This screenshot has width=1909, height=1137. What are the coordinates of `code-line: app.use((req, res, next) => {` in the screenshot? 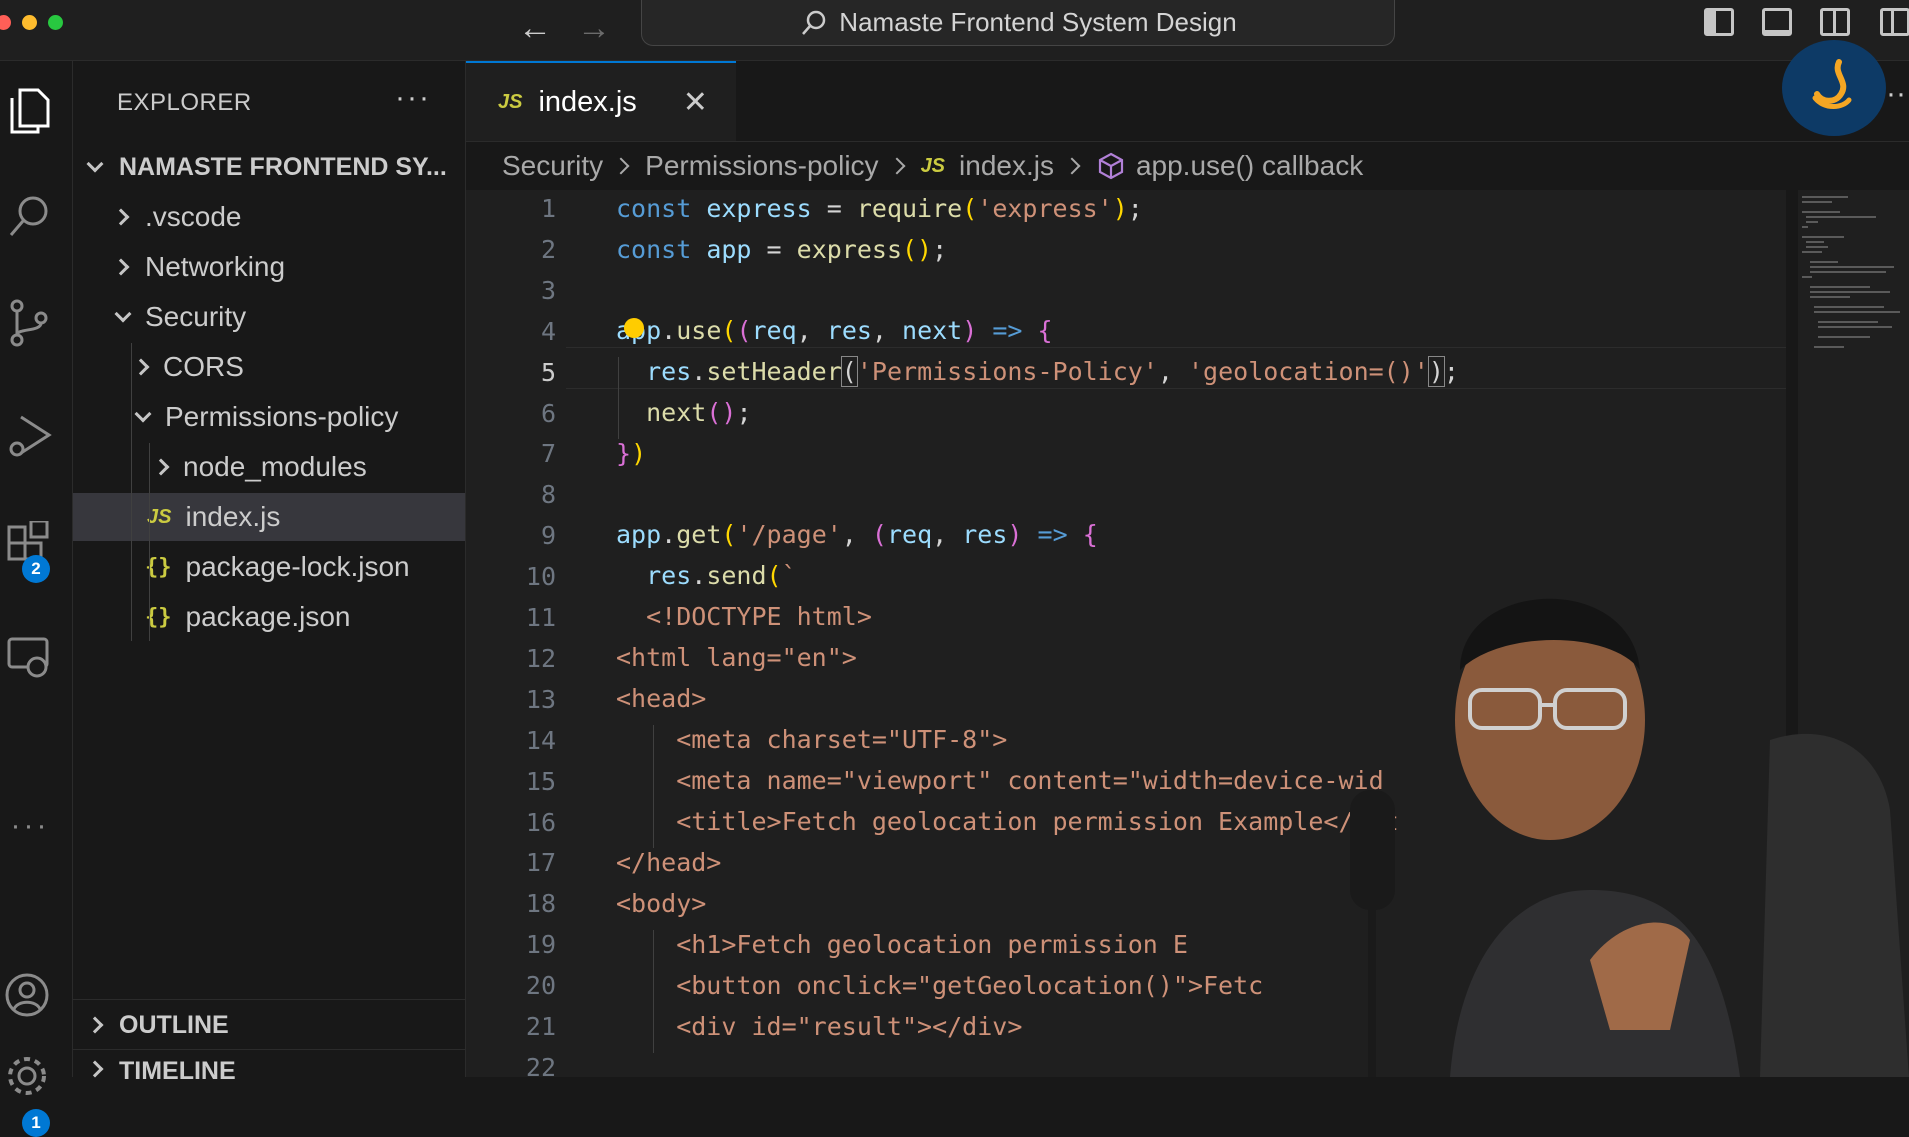 It's located at (834, 330).